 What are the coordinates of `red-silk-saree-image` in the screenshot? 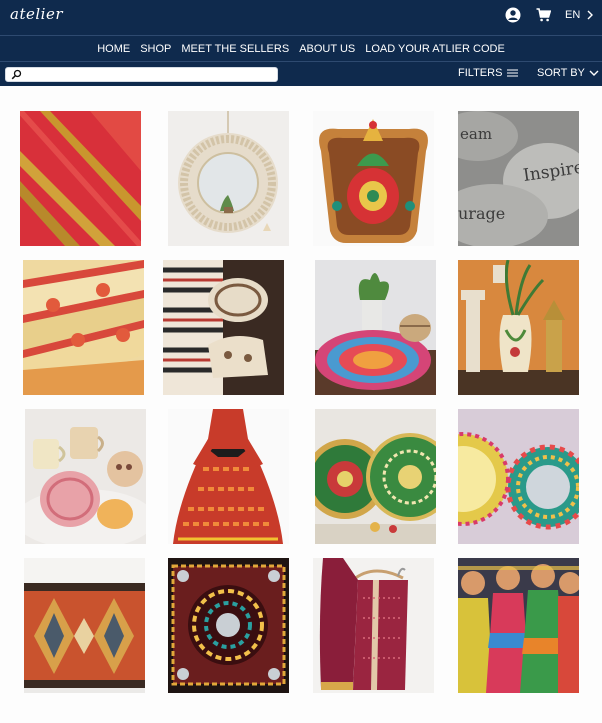 It's located at (80, 178).